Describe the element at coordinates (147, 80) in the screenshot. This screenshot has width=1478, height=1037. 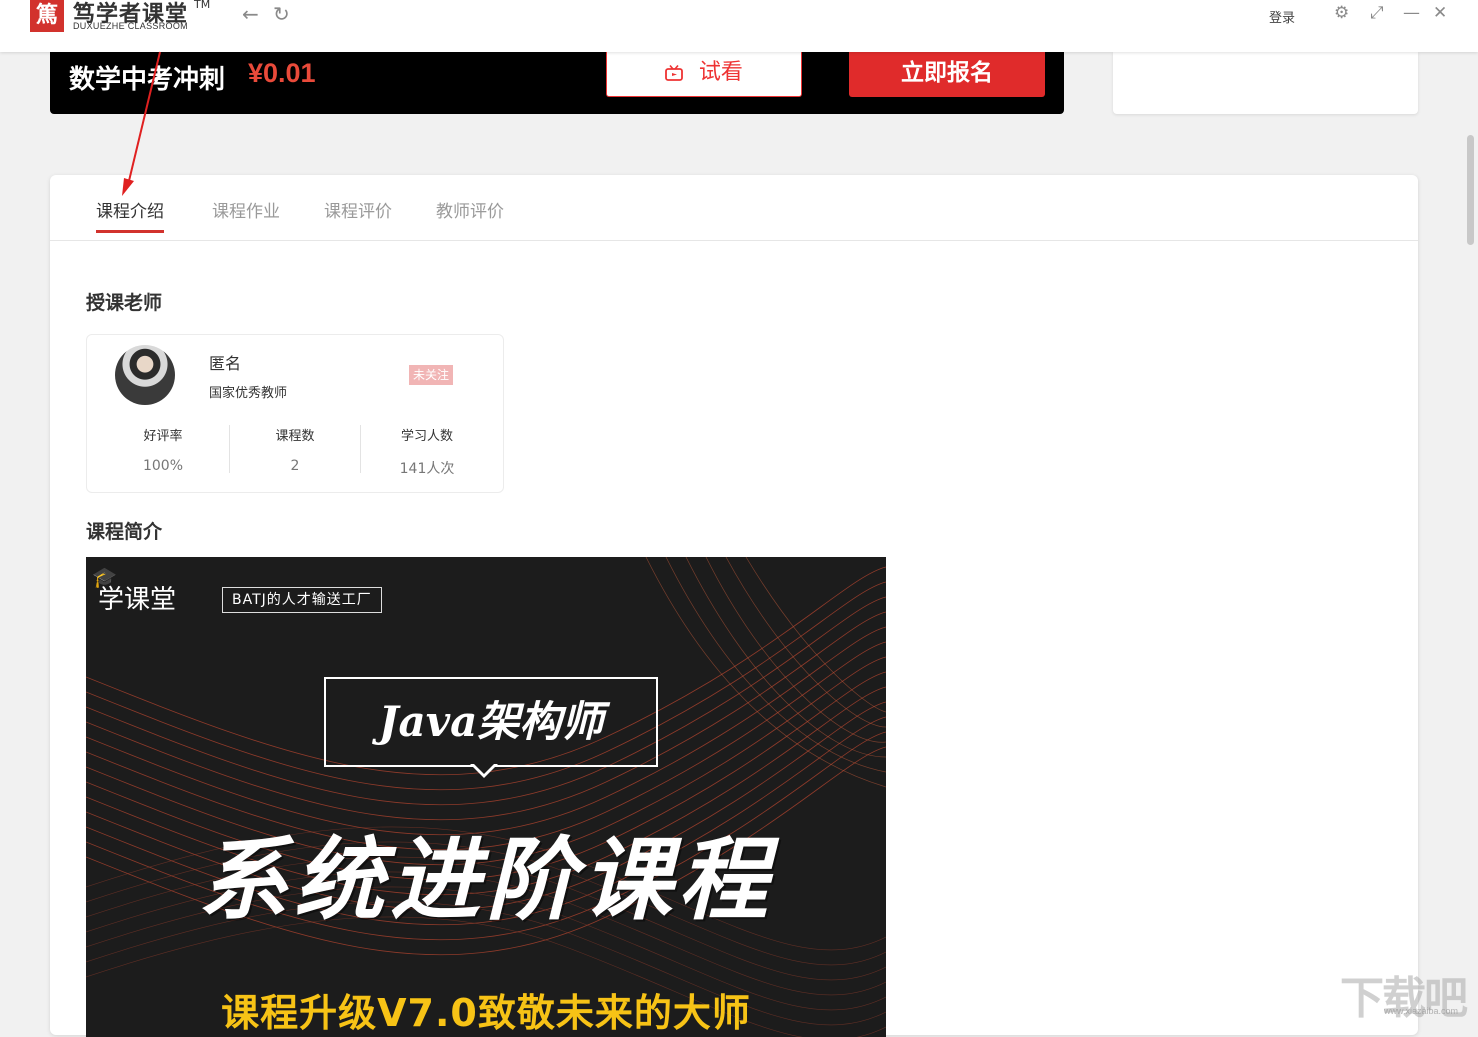
I see `course-title: 数学中考冲刺` at that location.